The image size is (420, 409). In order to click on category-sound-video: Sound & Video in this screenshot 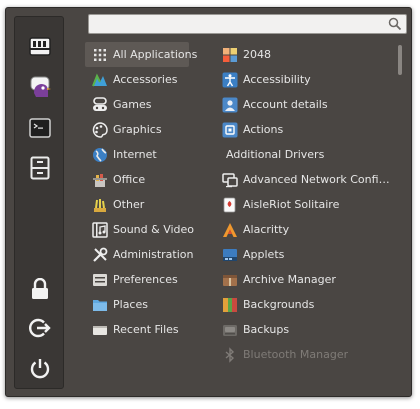, I will do `click(139, 229)`.